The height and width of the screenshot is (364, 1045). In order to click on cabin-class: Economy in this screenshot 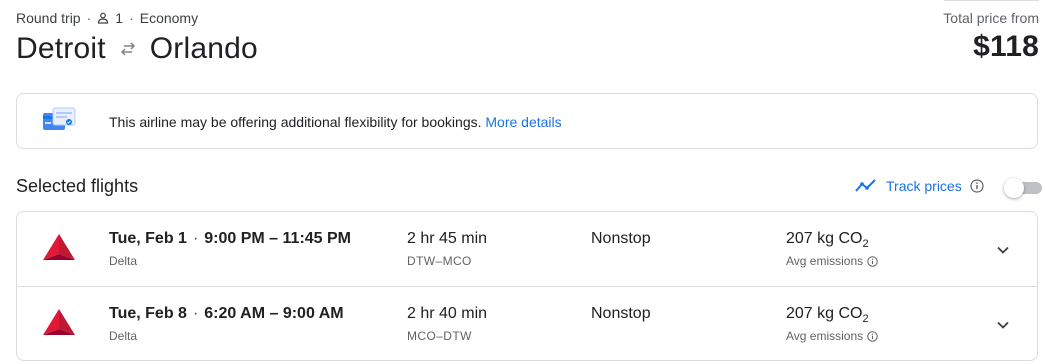, I will do `click(169, 18)`.